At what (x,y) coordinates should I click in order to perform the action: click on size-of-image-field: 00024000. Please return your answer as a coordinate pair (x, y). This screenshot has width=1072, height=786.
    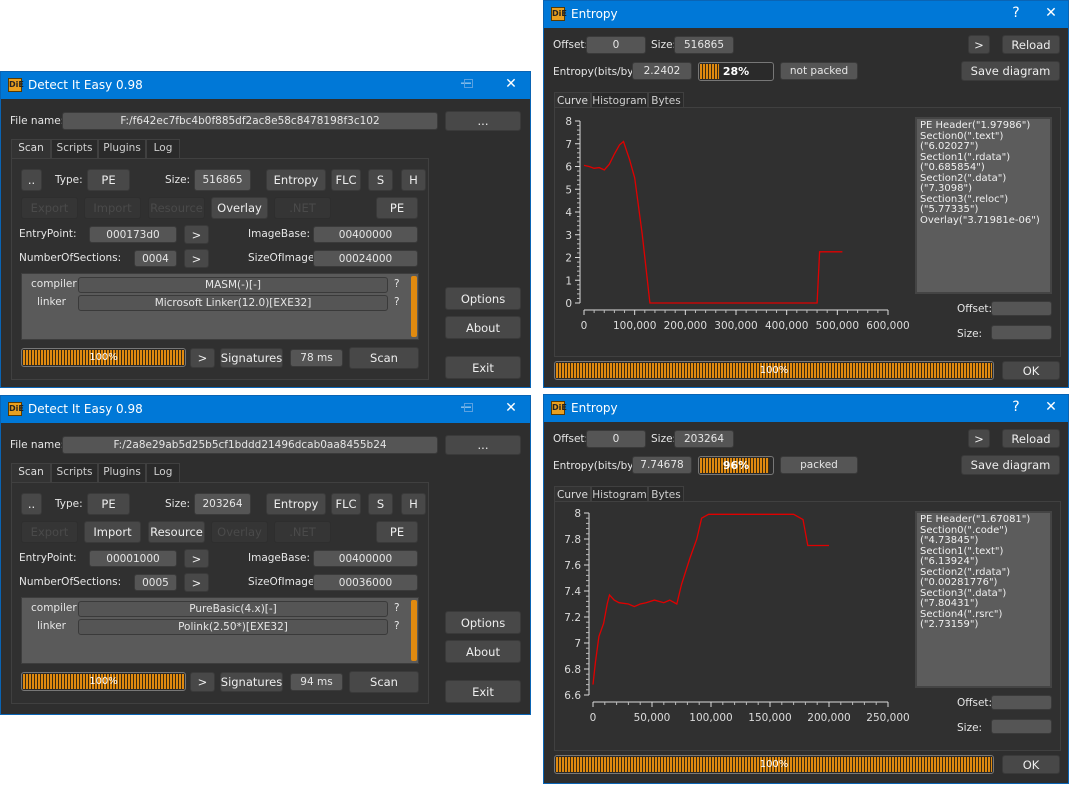
    Looking at the image, I should click on (365, 258).